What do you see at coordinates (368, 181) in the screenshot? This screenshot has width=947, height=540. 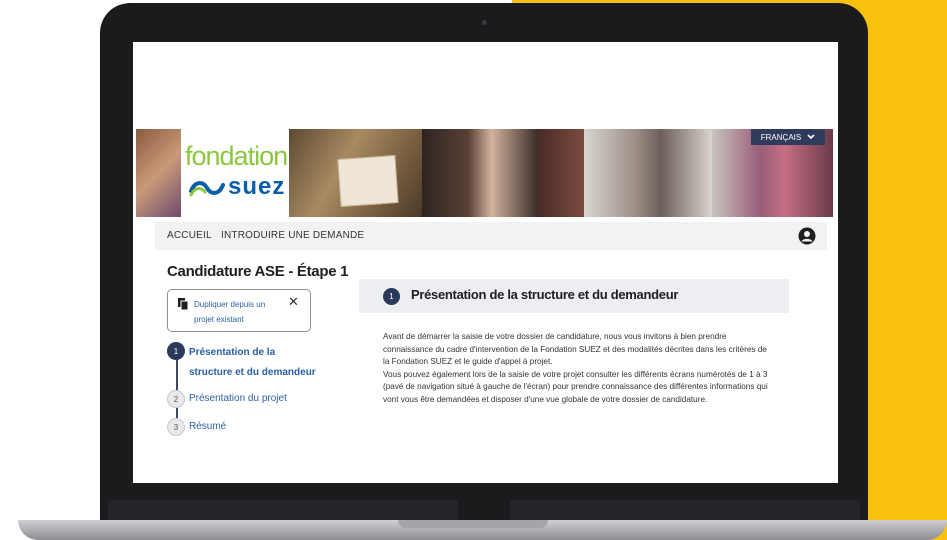 I see `banner-sign` at bounding box center [368, 181].